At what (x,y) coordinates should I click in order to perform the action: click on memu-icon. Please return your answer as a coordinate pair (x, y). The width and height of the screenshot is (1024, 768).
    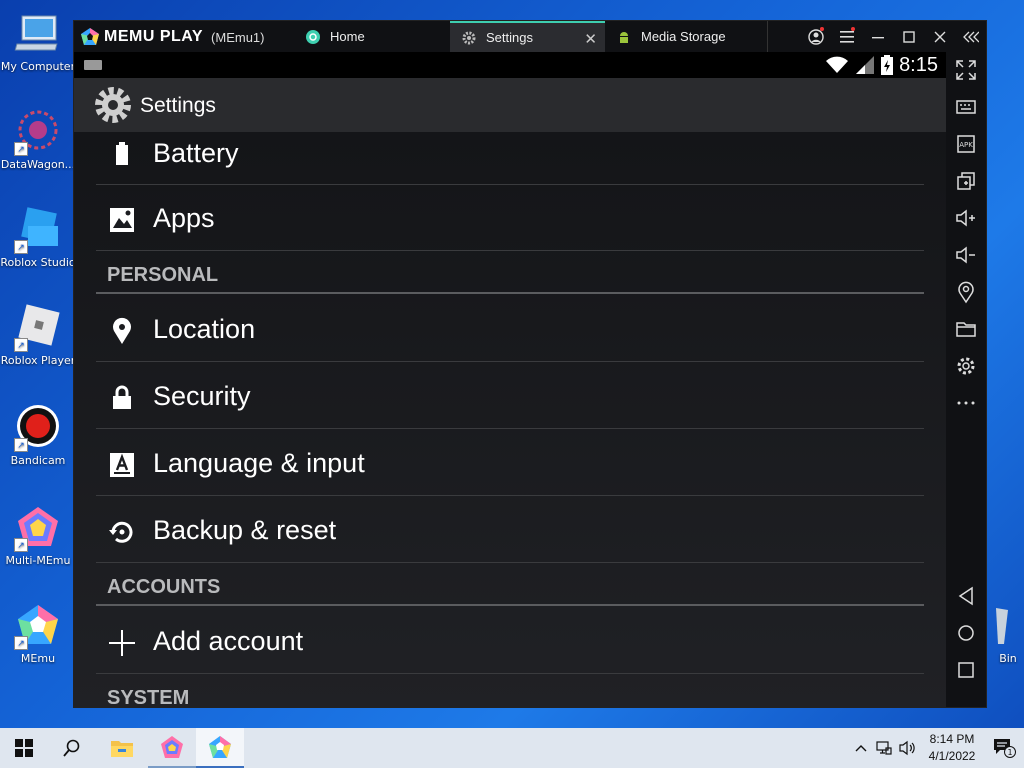
    Looking at the image, I should click on (220, 747).